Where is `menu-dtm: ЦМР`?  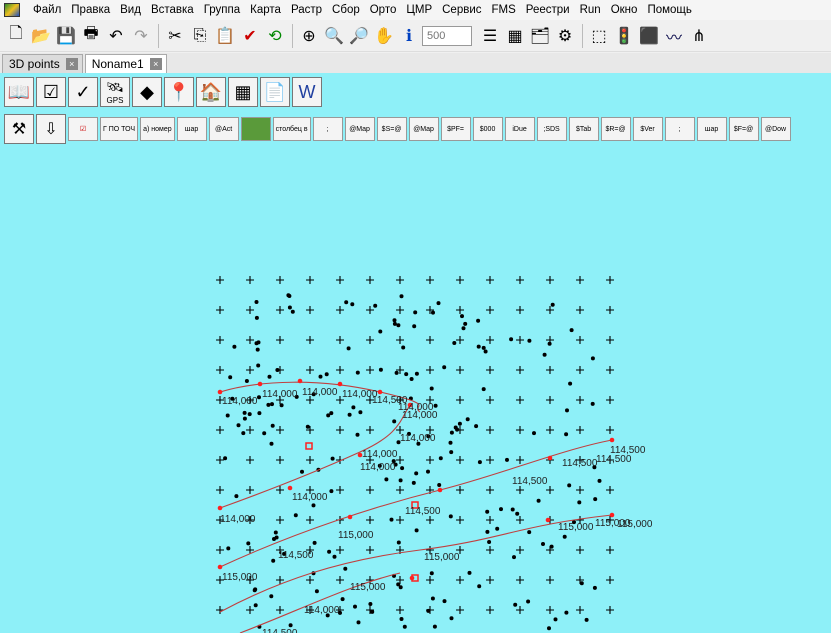
menu-dtm: ЦМР is located at coordinates (419, 10).